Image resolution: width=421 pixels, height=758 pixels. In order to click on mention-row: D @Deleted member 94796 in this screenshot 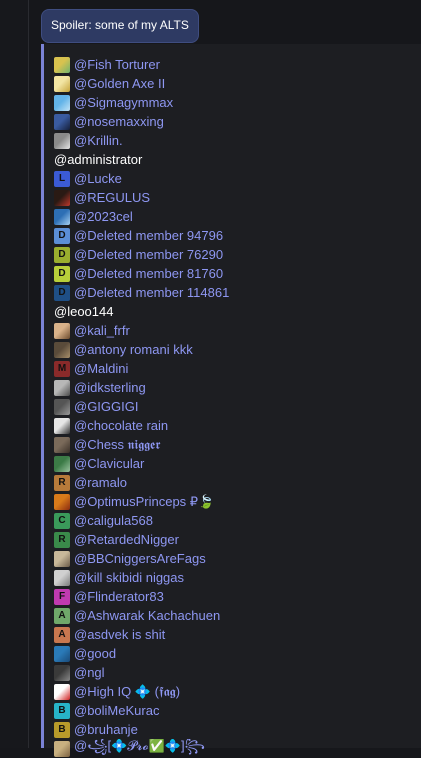, I will do `click(234, 235)`.